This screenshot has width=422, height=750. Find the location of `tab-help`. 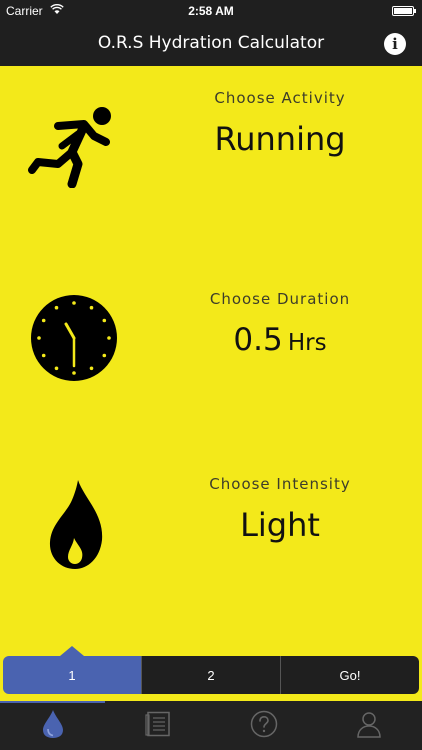

tab-help is located at coordinates (264, 725).